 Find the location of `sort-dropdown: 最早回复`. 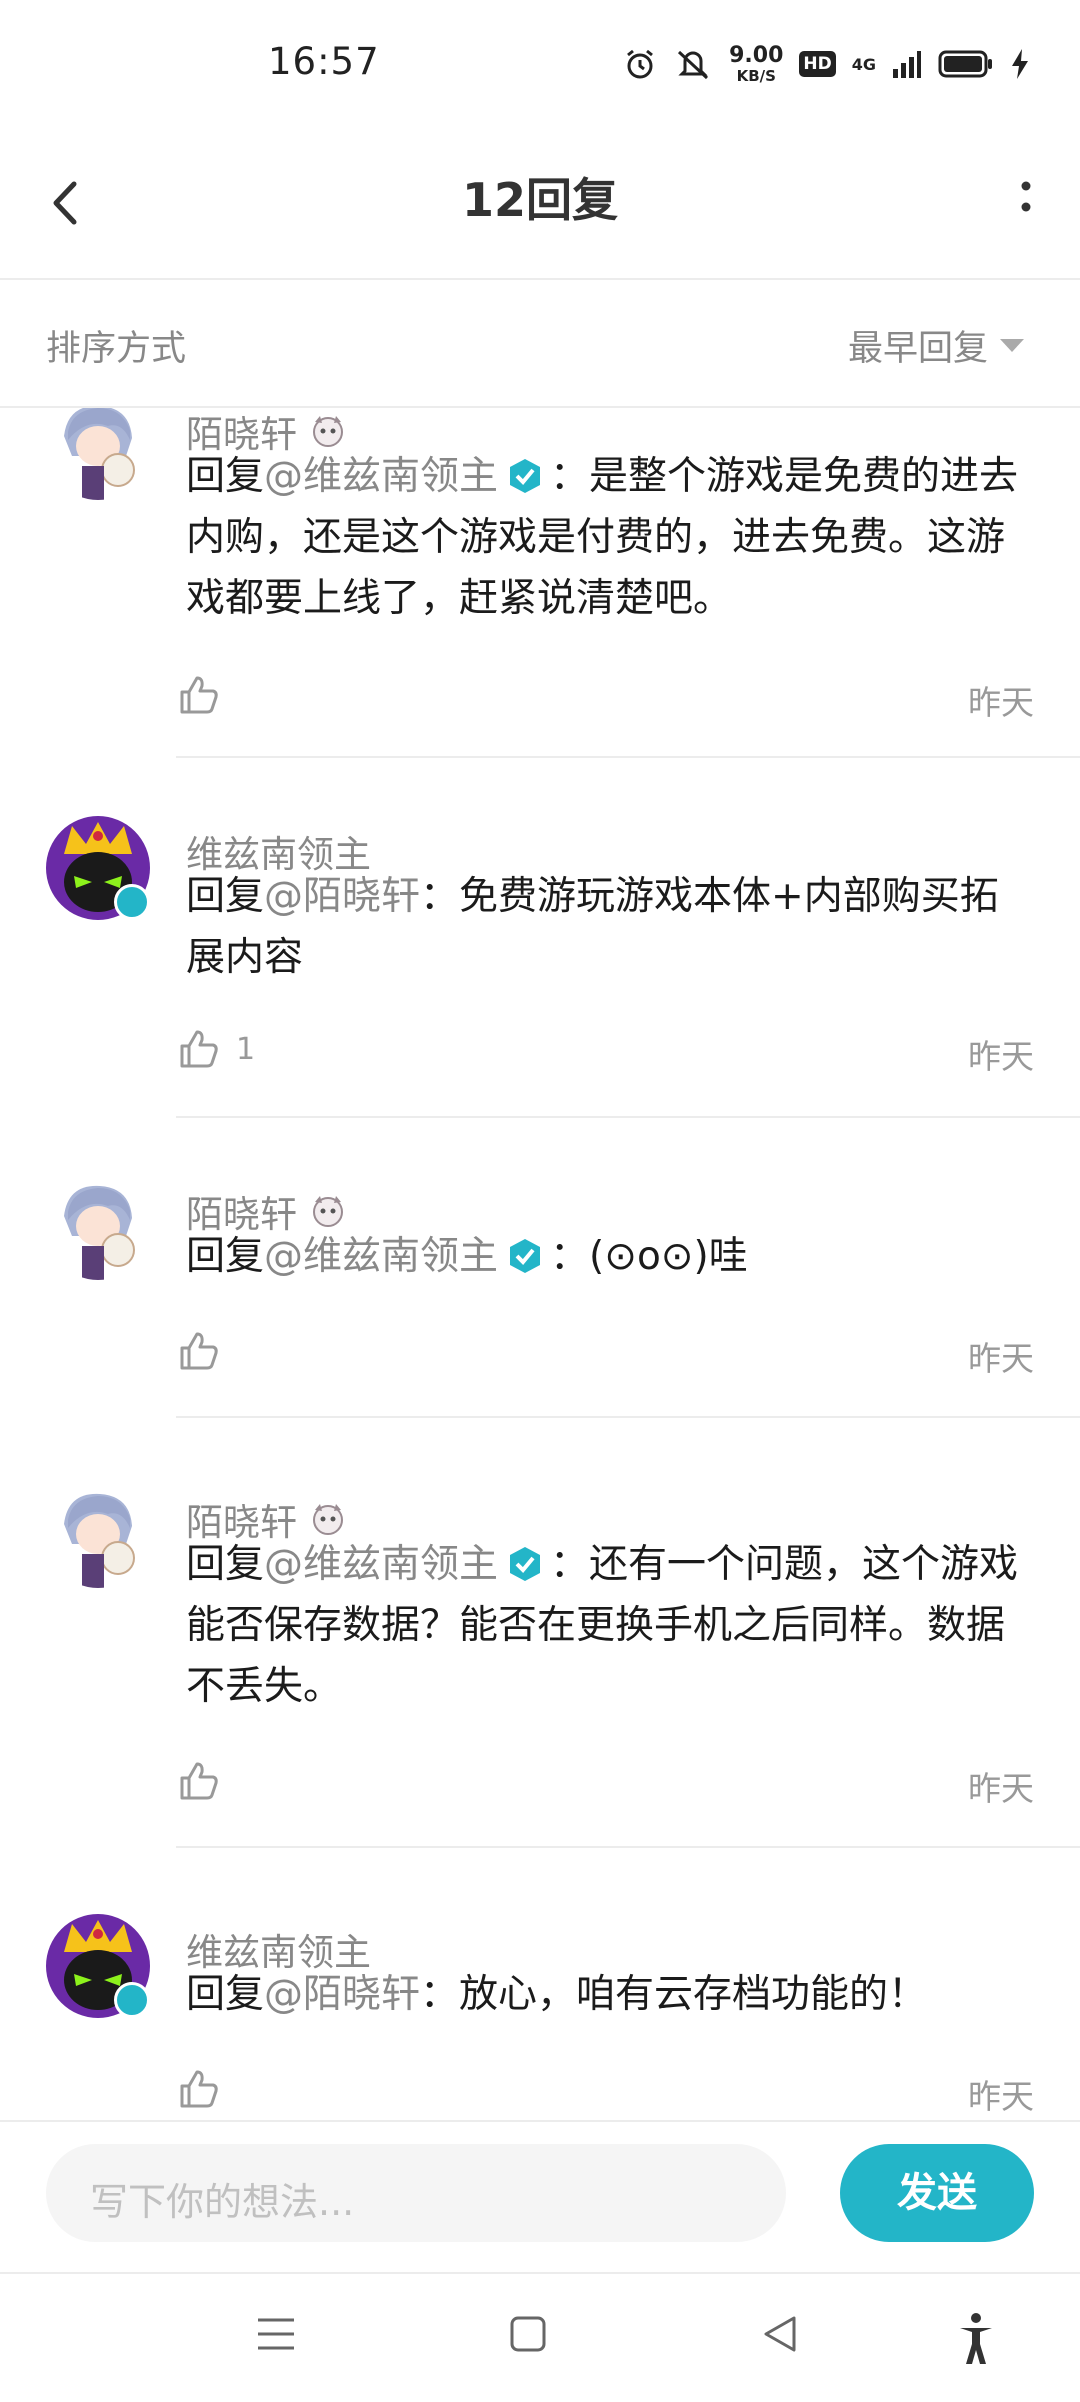

sort-dropdown: 最早回复 is located at coordinates (936, 345).